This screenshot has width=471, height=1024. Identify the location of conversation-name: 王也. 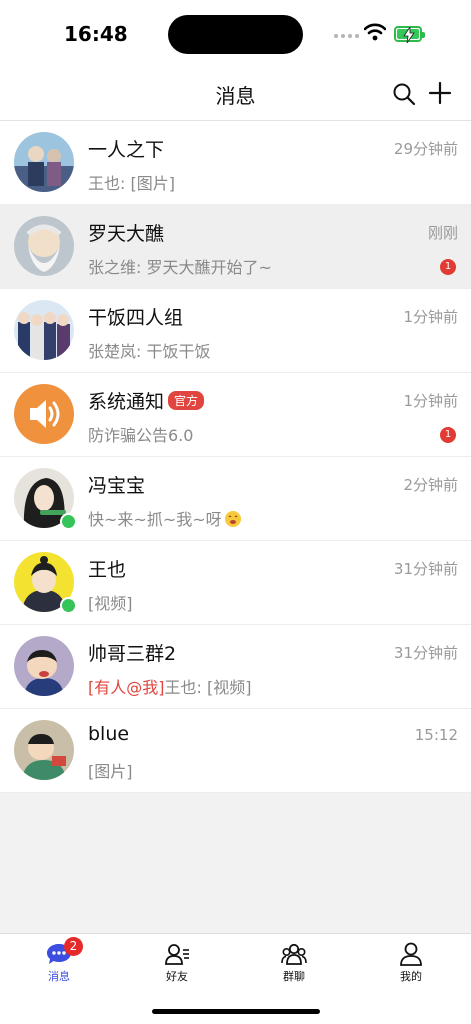
(107, 570).